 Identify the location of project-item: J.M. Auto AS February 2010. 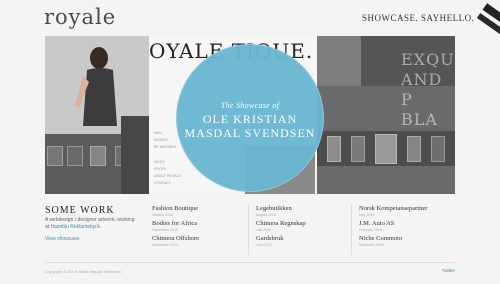
(404, 227).